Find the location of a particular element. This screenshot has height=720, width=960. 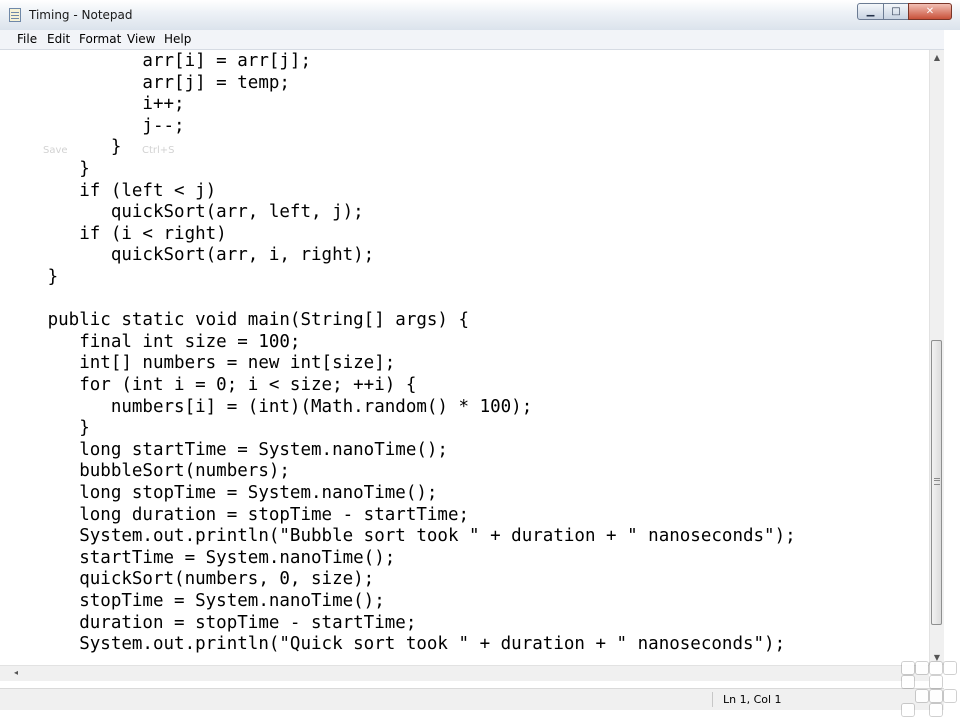

close-icon: ✕ is located at coordinates (930, 11).